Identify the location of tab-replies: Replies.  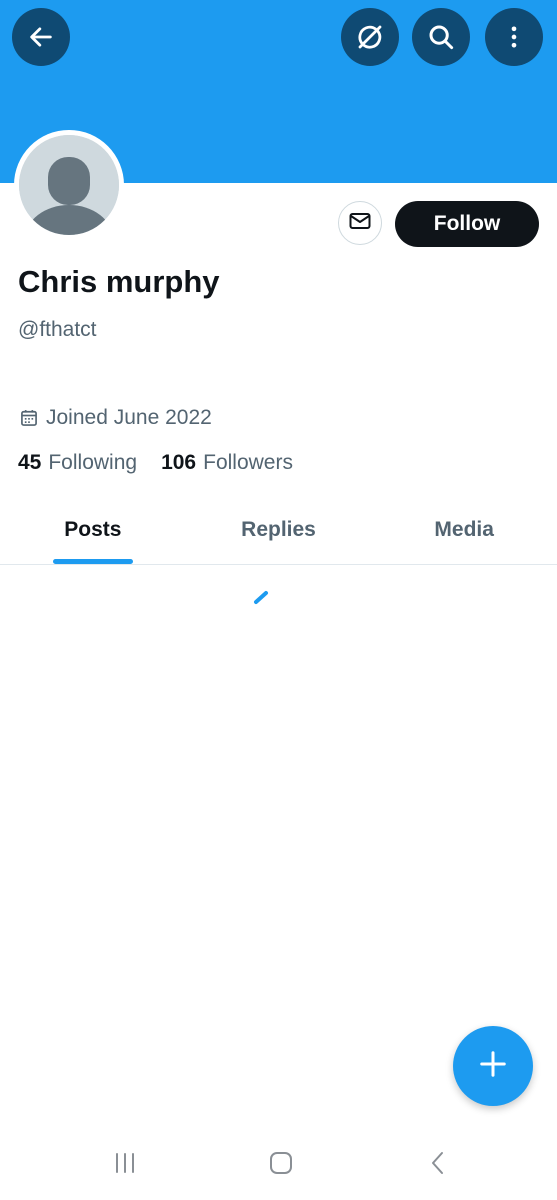
(279, 532).